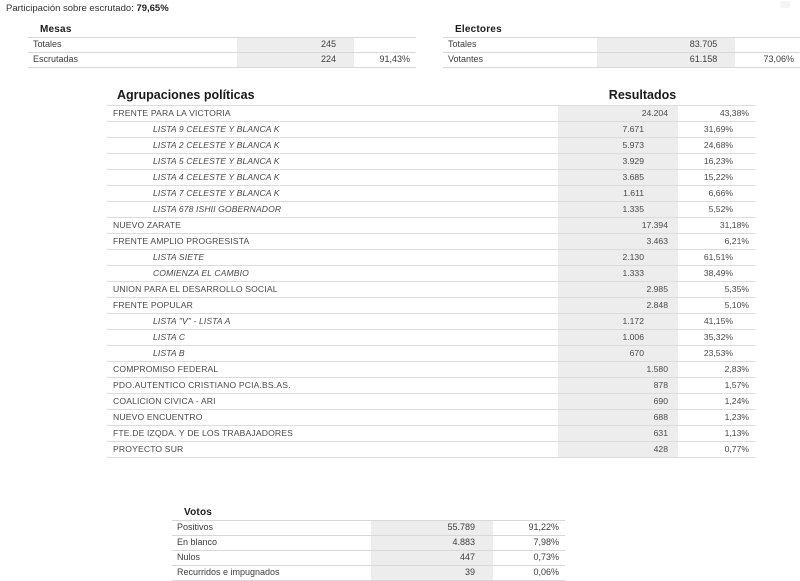 This screenshot has width=800, height=581. What do you see at coordinates (716, 337) in the screenshot?
I see `results-row-share: 35,32%` at bounding box center [716, 337].